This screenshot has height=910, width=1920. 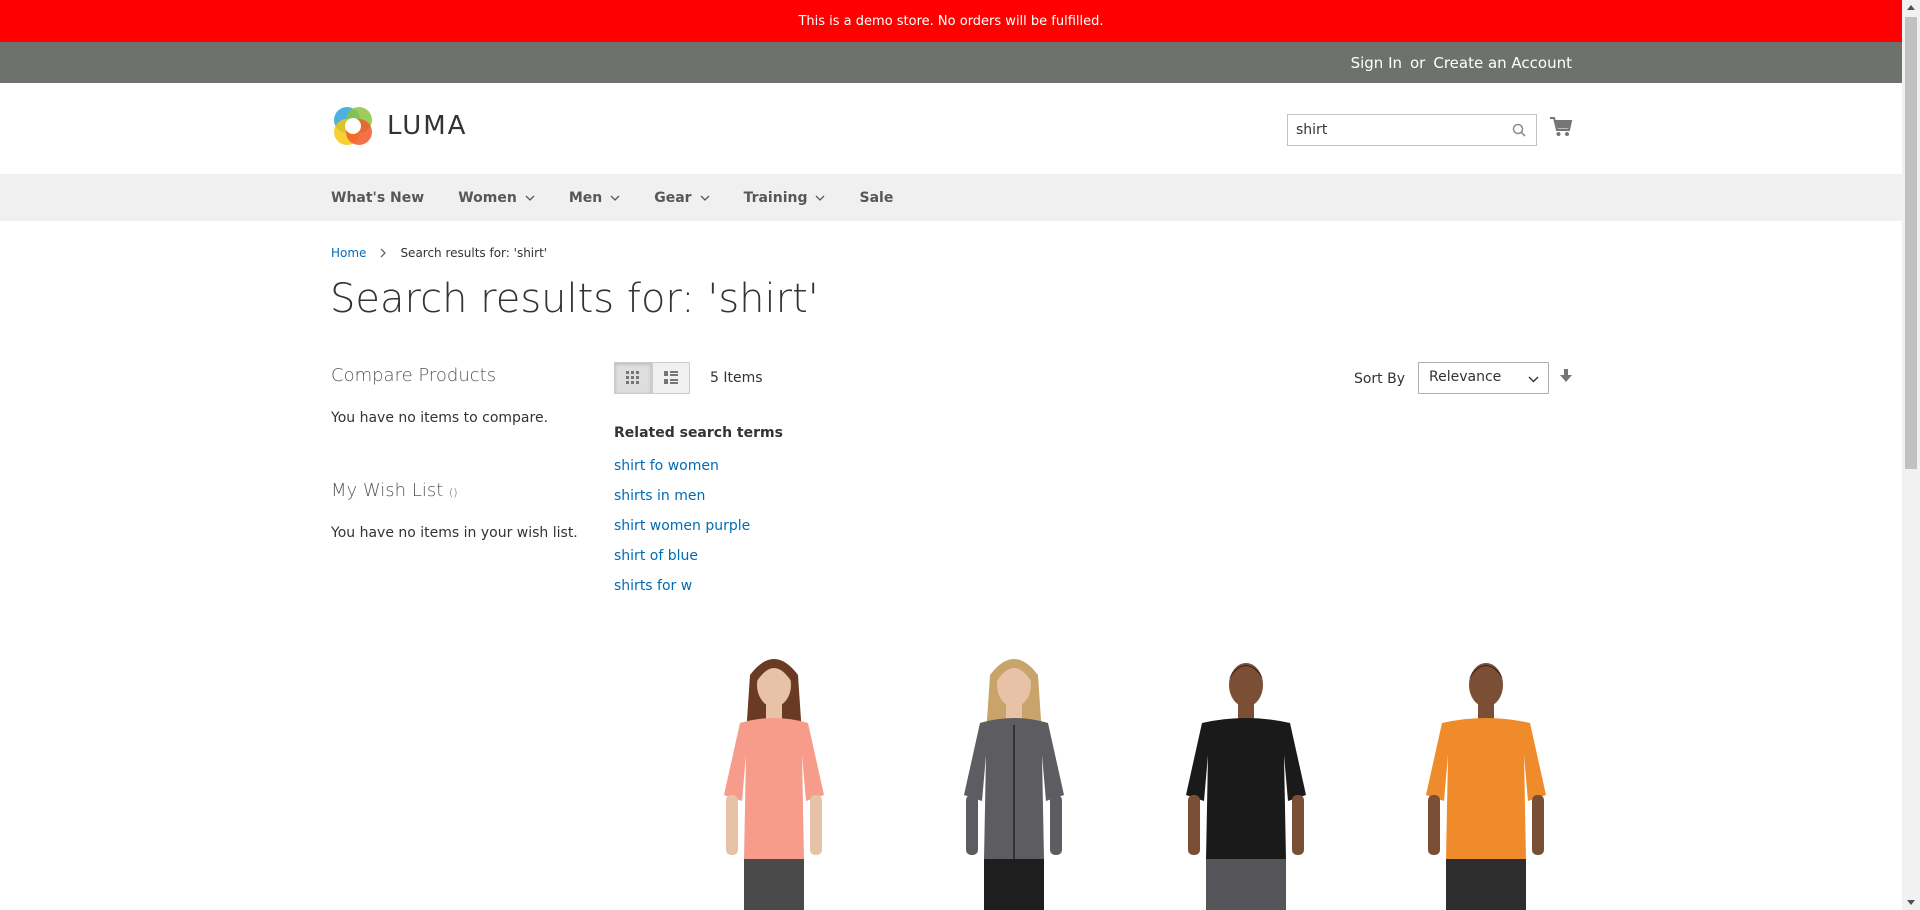 I want to click on compare-title: Compare Products, so click(x=414, y=375).